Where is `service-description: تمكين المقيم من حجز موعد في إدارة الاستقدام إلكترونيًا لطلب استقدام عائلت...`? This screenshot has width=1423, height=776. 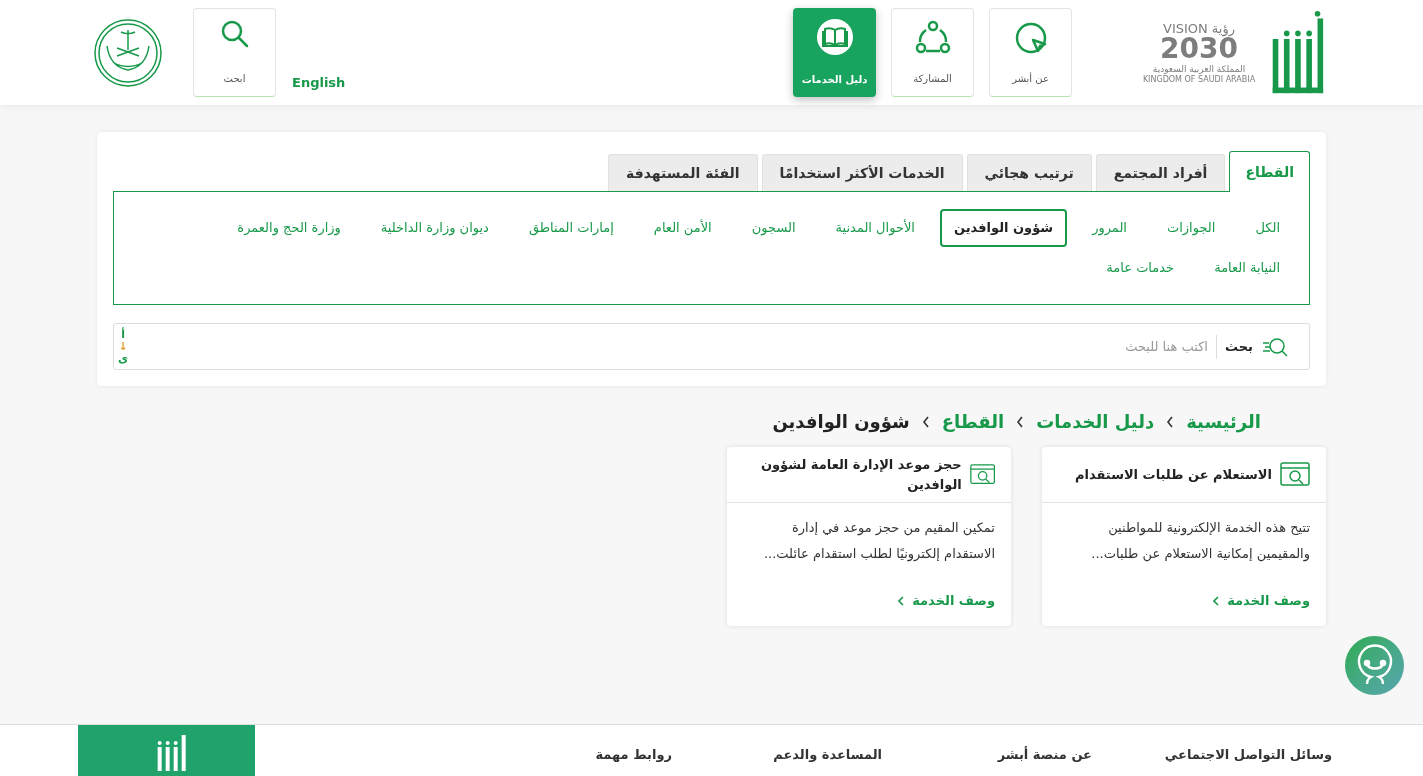 service-description: تمكين المقيم من حجز موعد في إدارة الاستقدام إلكترونيًا لطلب استقدام عائلت... is located at coordinates (879, 541).